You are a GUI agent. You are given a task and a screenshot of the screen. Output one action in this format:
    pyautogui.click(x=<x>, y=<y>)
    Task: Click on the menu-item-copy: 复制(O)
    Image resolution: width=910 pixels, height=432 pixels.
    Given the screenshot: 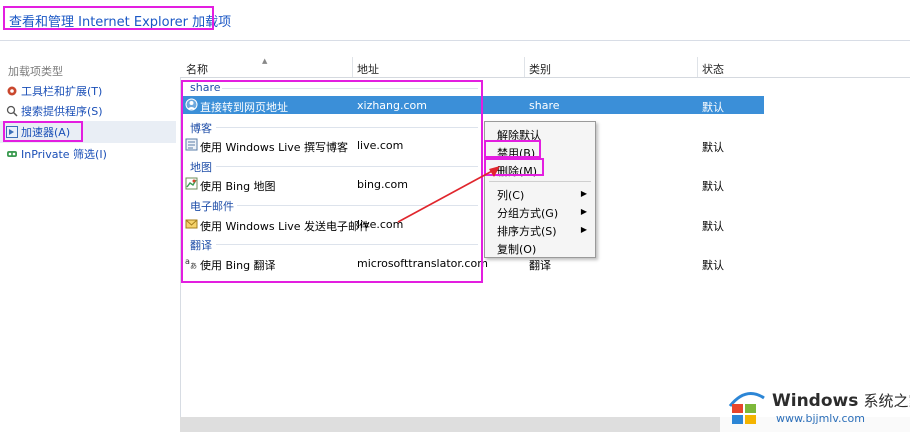 What is the action you would take?
    pyautogui.click(x=516, y=249)
    